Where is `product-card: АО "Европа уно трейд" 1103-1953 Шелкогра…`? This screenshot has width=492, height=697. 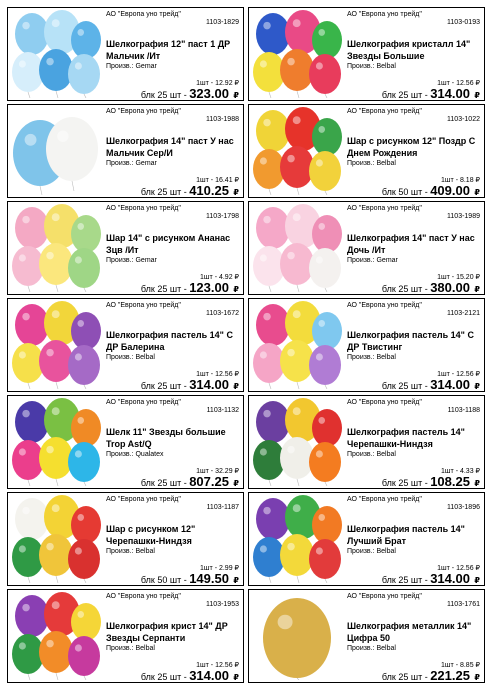
product-card: АО "Европа уно трейд" 1103-1953 Шелкогра… is located at coordinates (125, 636).